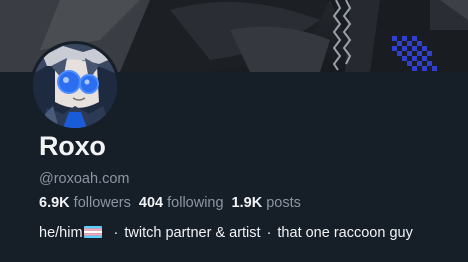 Image resolution: width=468 pixels, height=262 pixels. I want to click on profile-stats: 6.9K followers 404 following 1.9K posts, so click(170, 203).